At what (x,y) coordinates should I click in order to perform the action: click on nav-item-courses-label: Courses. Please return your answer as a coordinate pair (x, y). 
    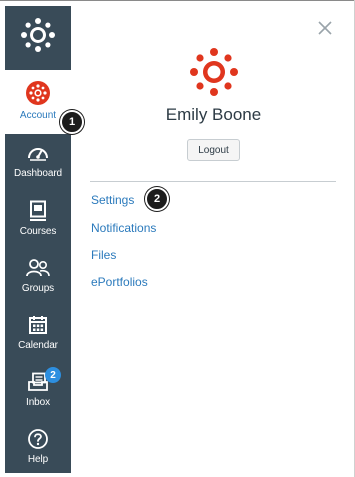
    Looking at the image, I should click on (38, 231).